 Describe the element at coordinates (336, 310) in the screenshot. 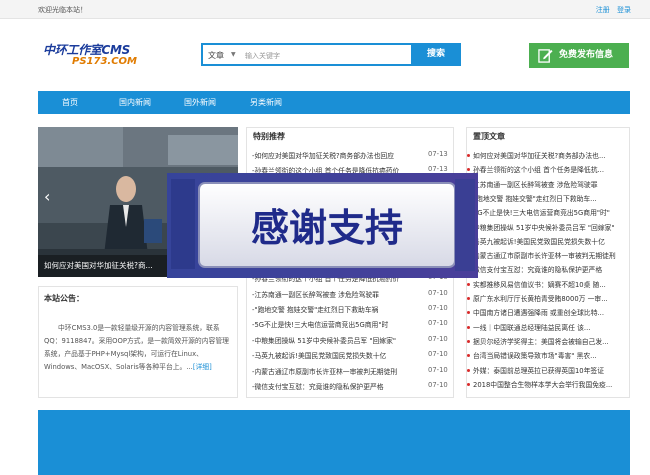

I see `featured-item: -"跑地交警 抱娃交警"走红烈日下救助车祸` at that location.